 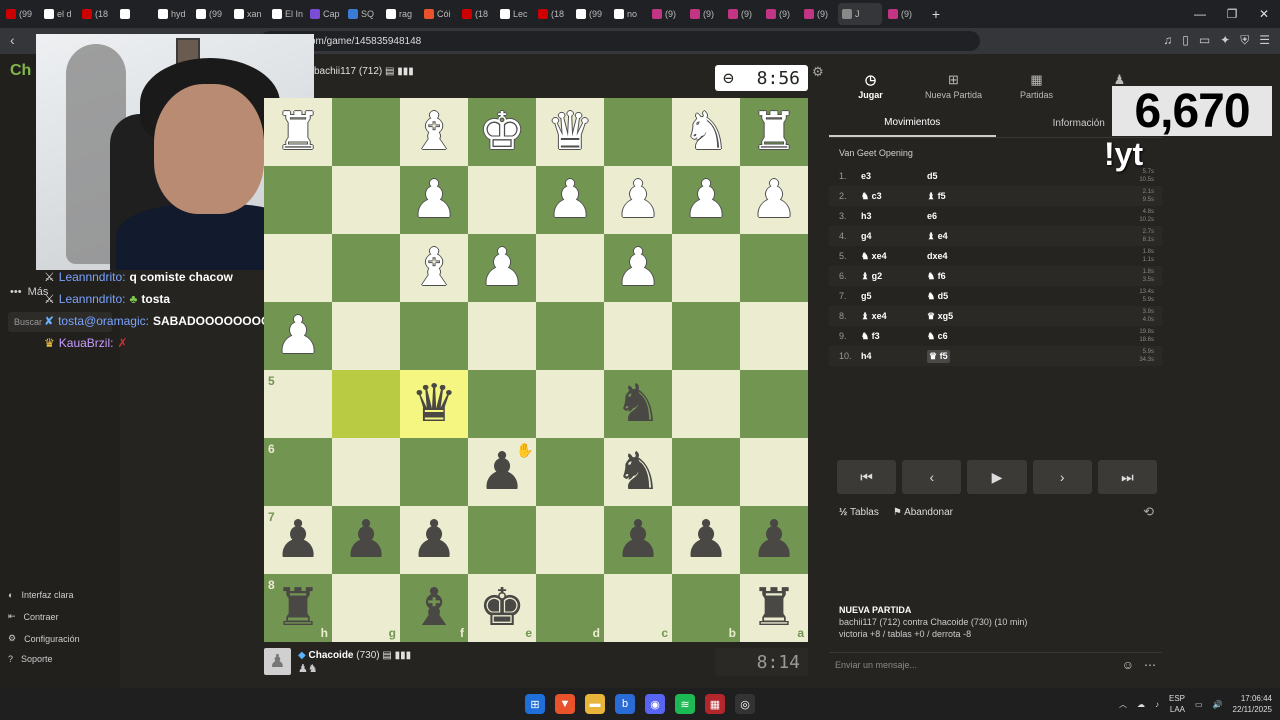 I want to click on spotify-icon: ≋, so click(x=685, y=704).